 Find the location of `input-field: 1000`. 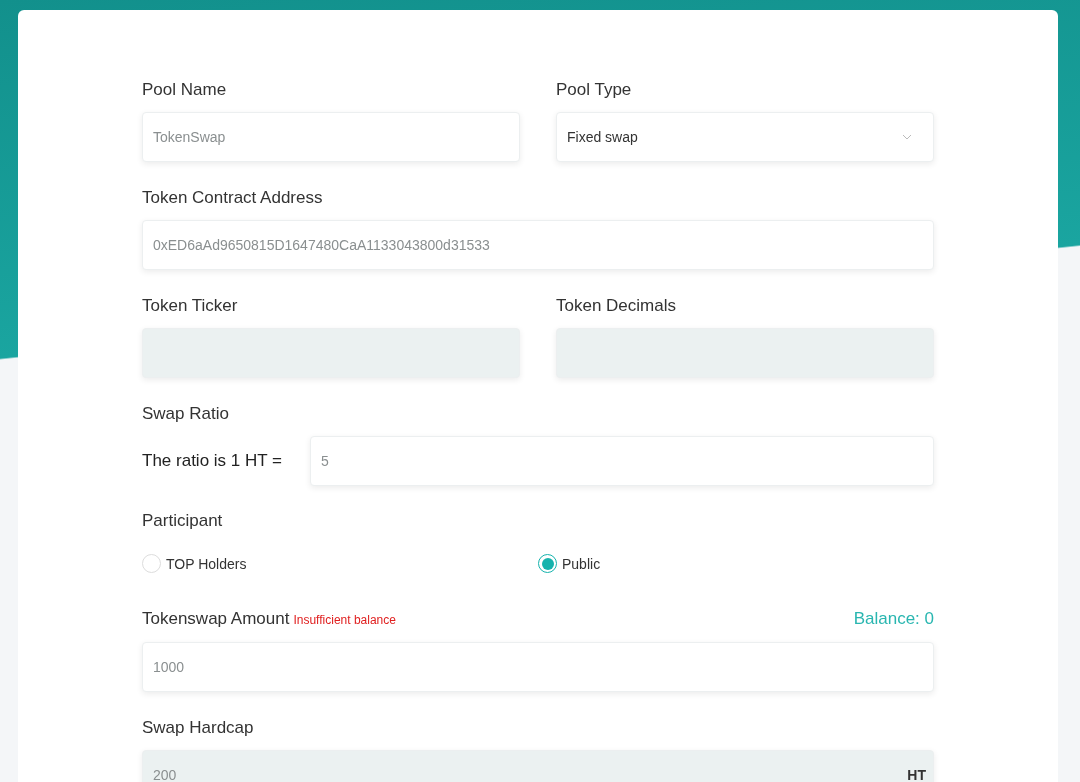

input-field: 1000 is located at coordinates (538, 667).